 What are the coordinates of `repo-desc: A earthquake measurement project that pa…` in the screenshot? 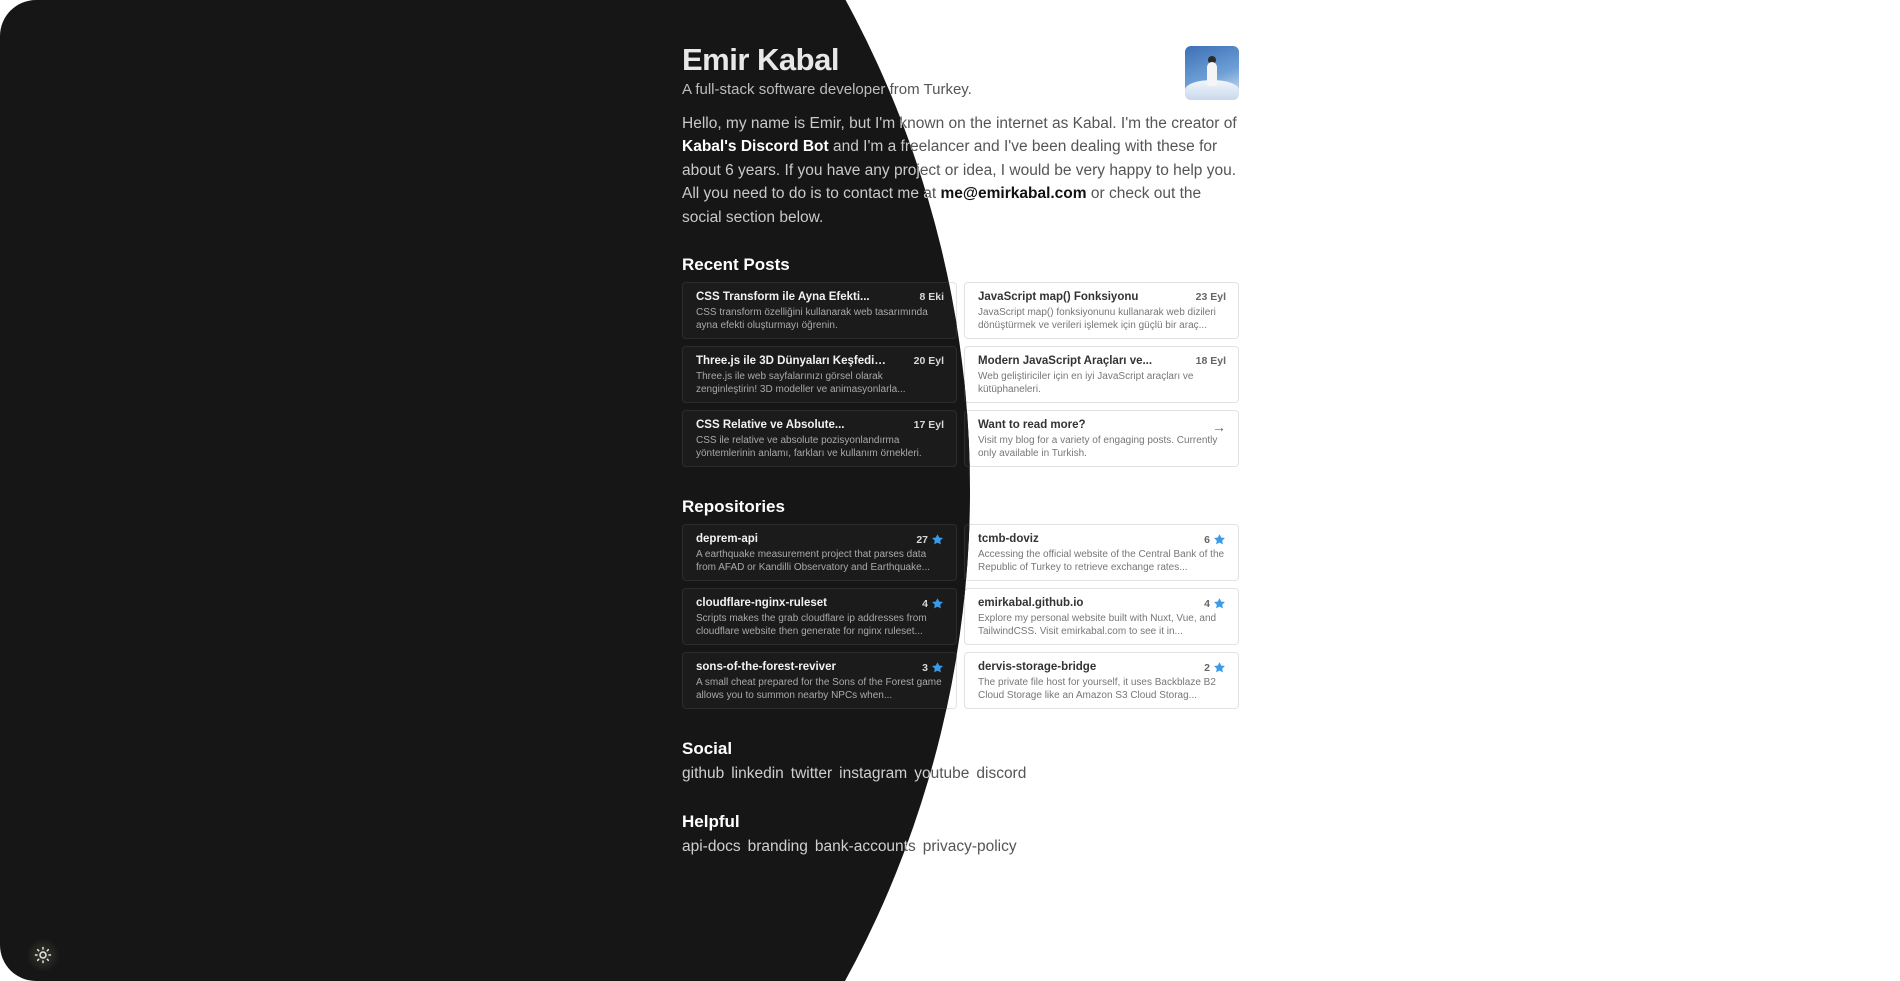 It's located at (813, 561).